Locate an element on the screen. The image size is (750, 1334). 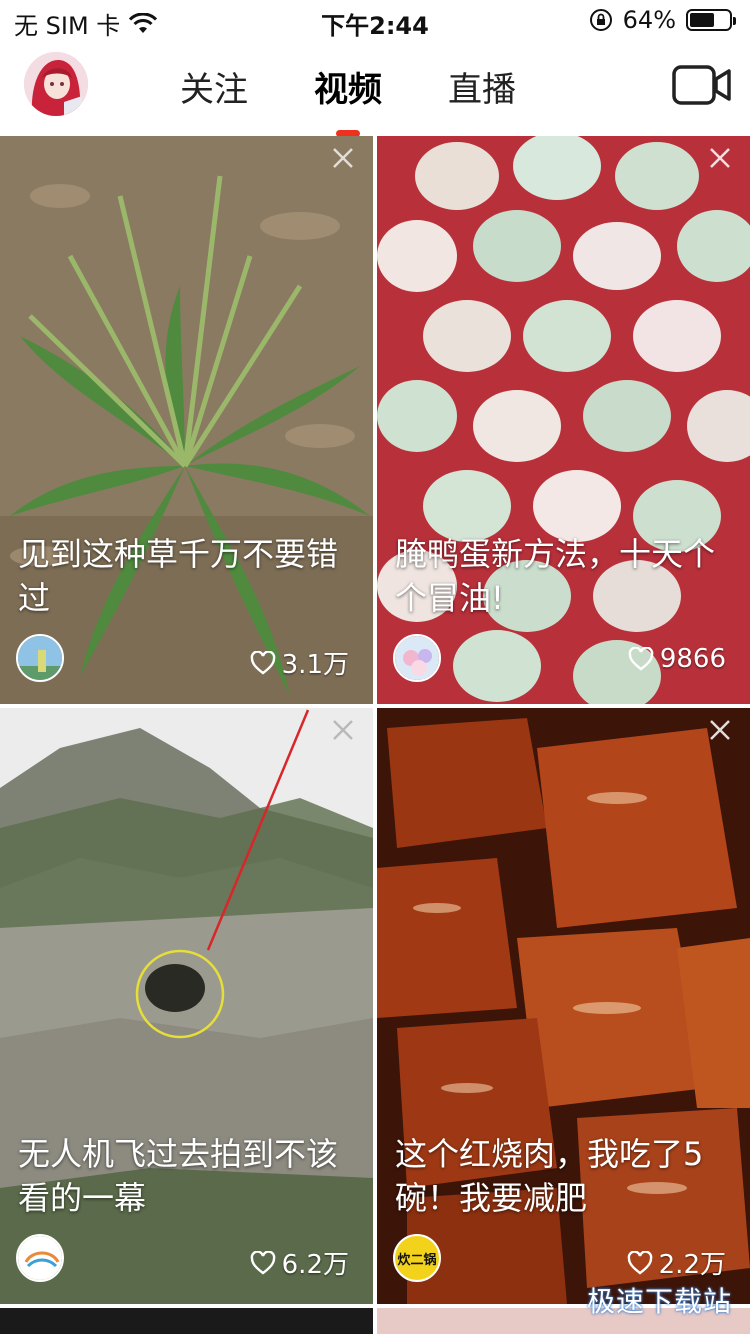
video-title: 腌鸭蛋新方法，十天个个冒油! is located at coordinates (555, 576).